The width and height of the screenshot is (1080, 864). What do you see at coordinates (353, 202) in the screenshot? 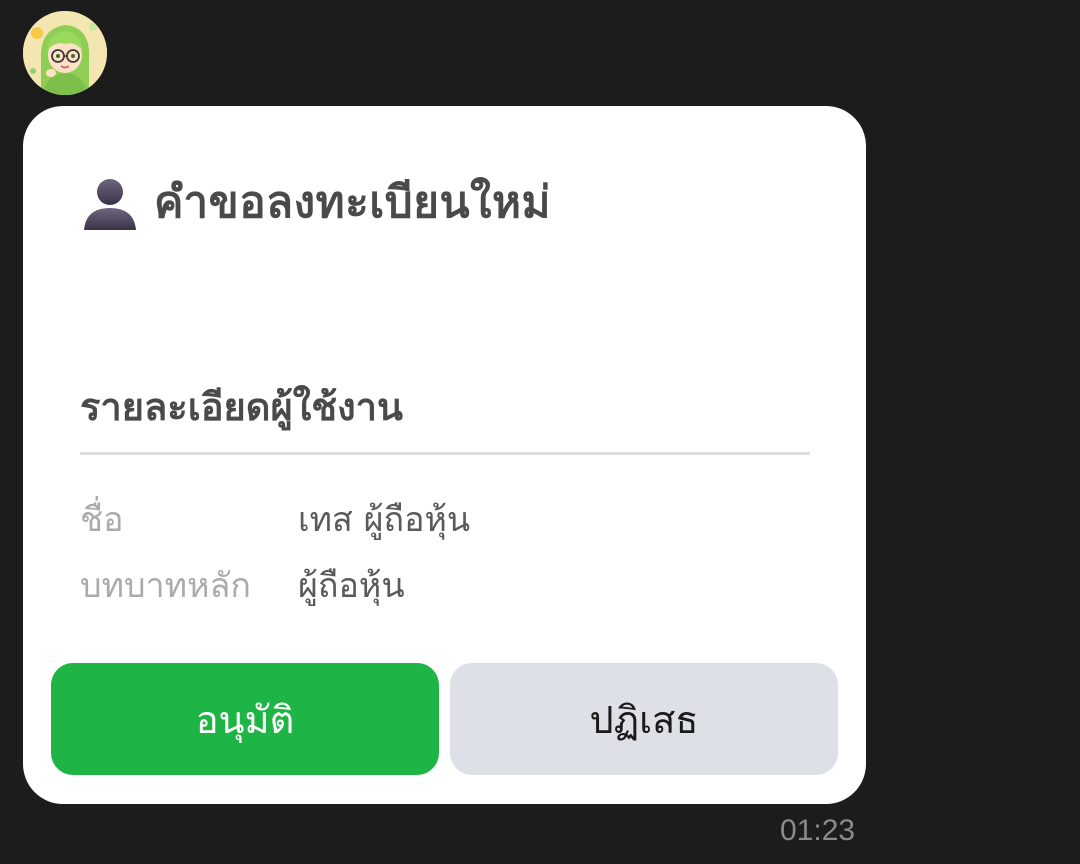
I see `card-title: คำขอลงทะเบียนใหม่` at bounding box center [353, 202].